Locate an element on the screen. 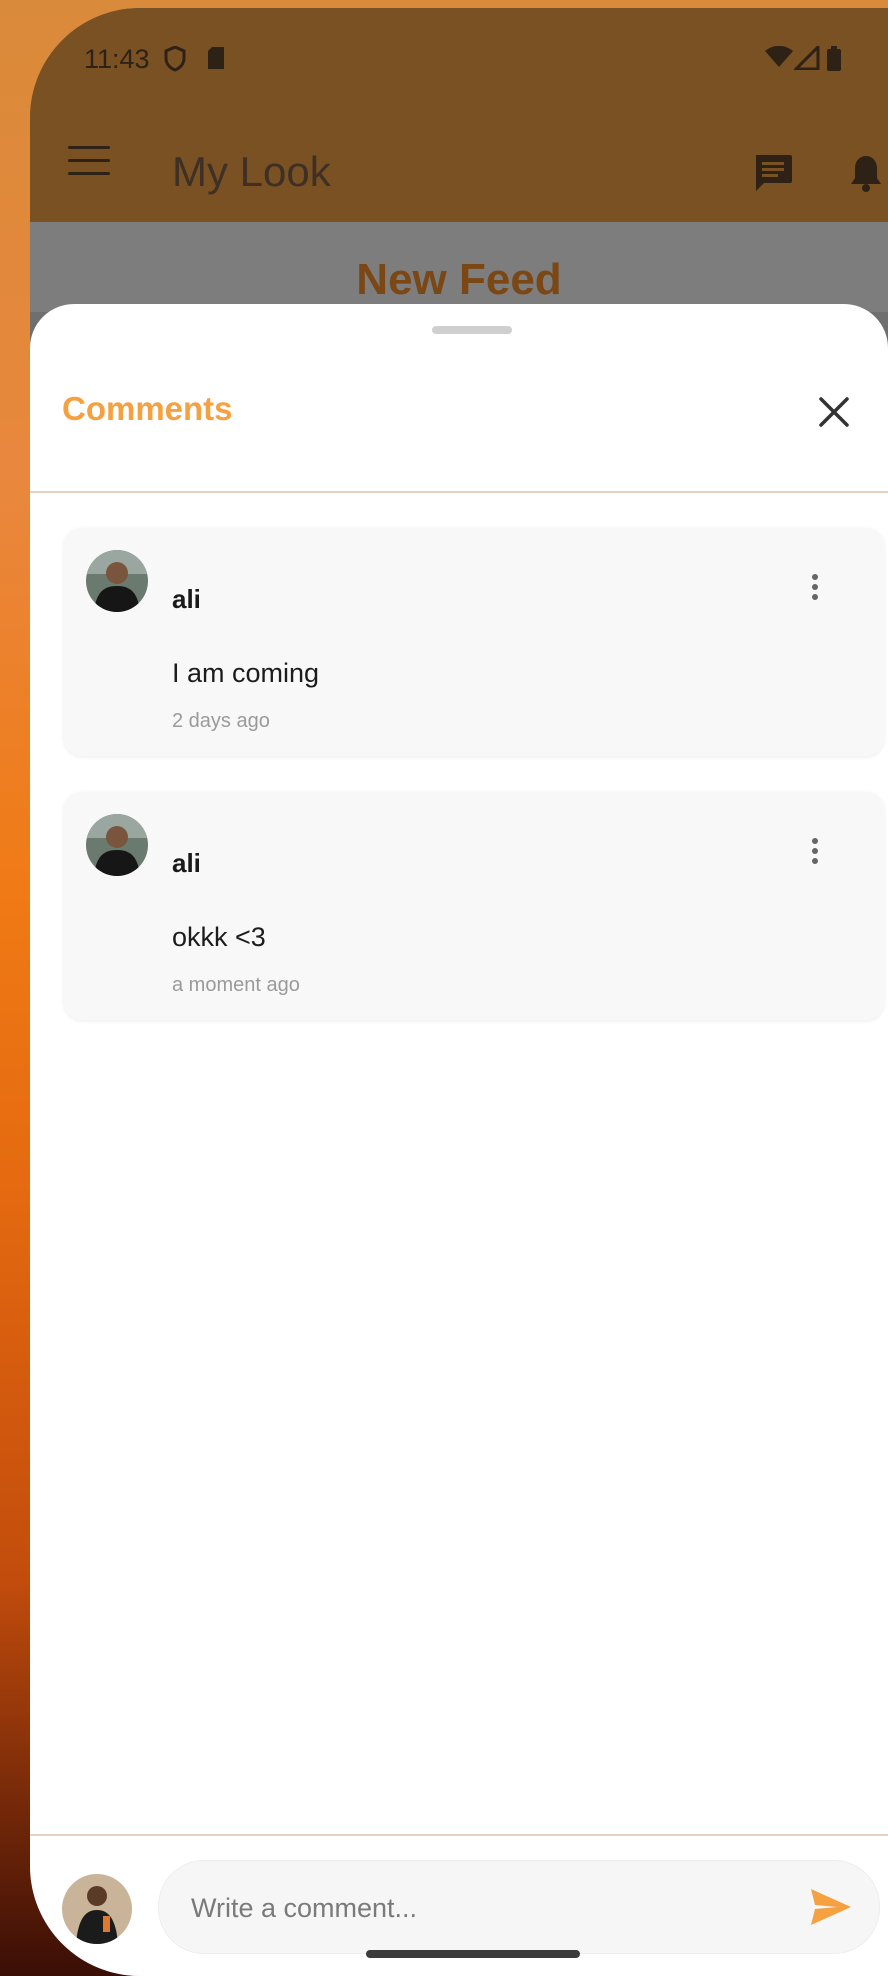 This screenshot has height=1976, width=888. close-button is located at coordinates (834, 412).